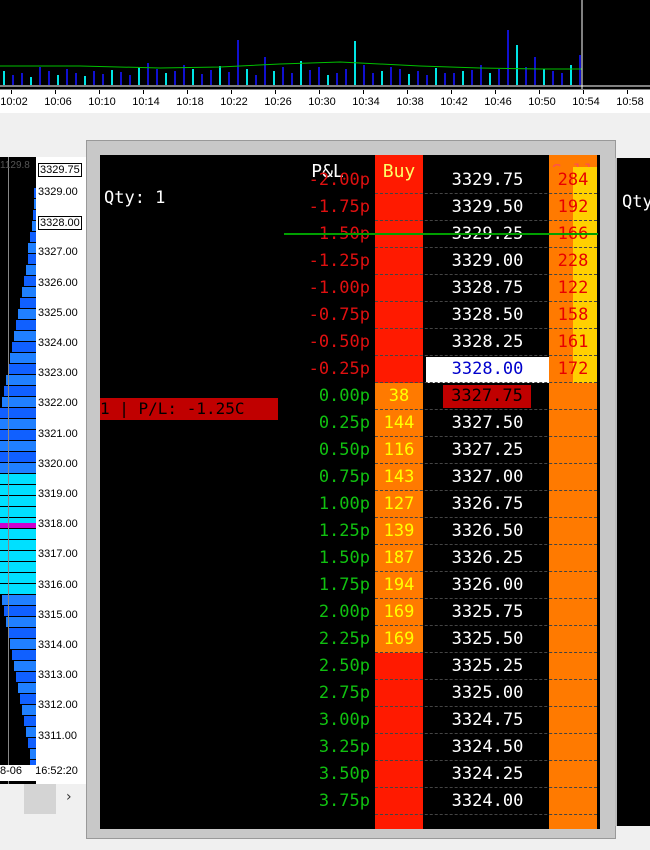  What do you see at coordinates (487, 612) in the screenshot?
I see `price-cell: 3325.75` at bounding box center [487, 612].